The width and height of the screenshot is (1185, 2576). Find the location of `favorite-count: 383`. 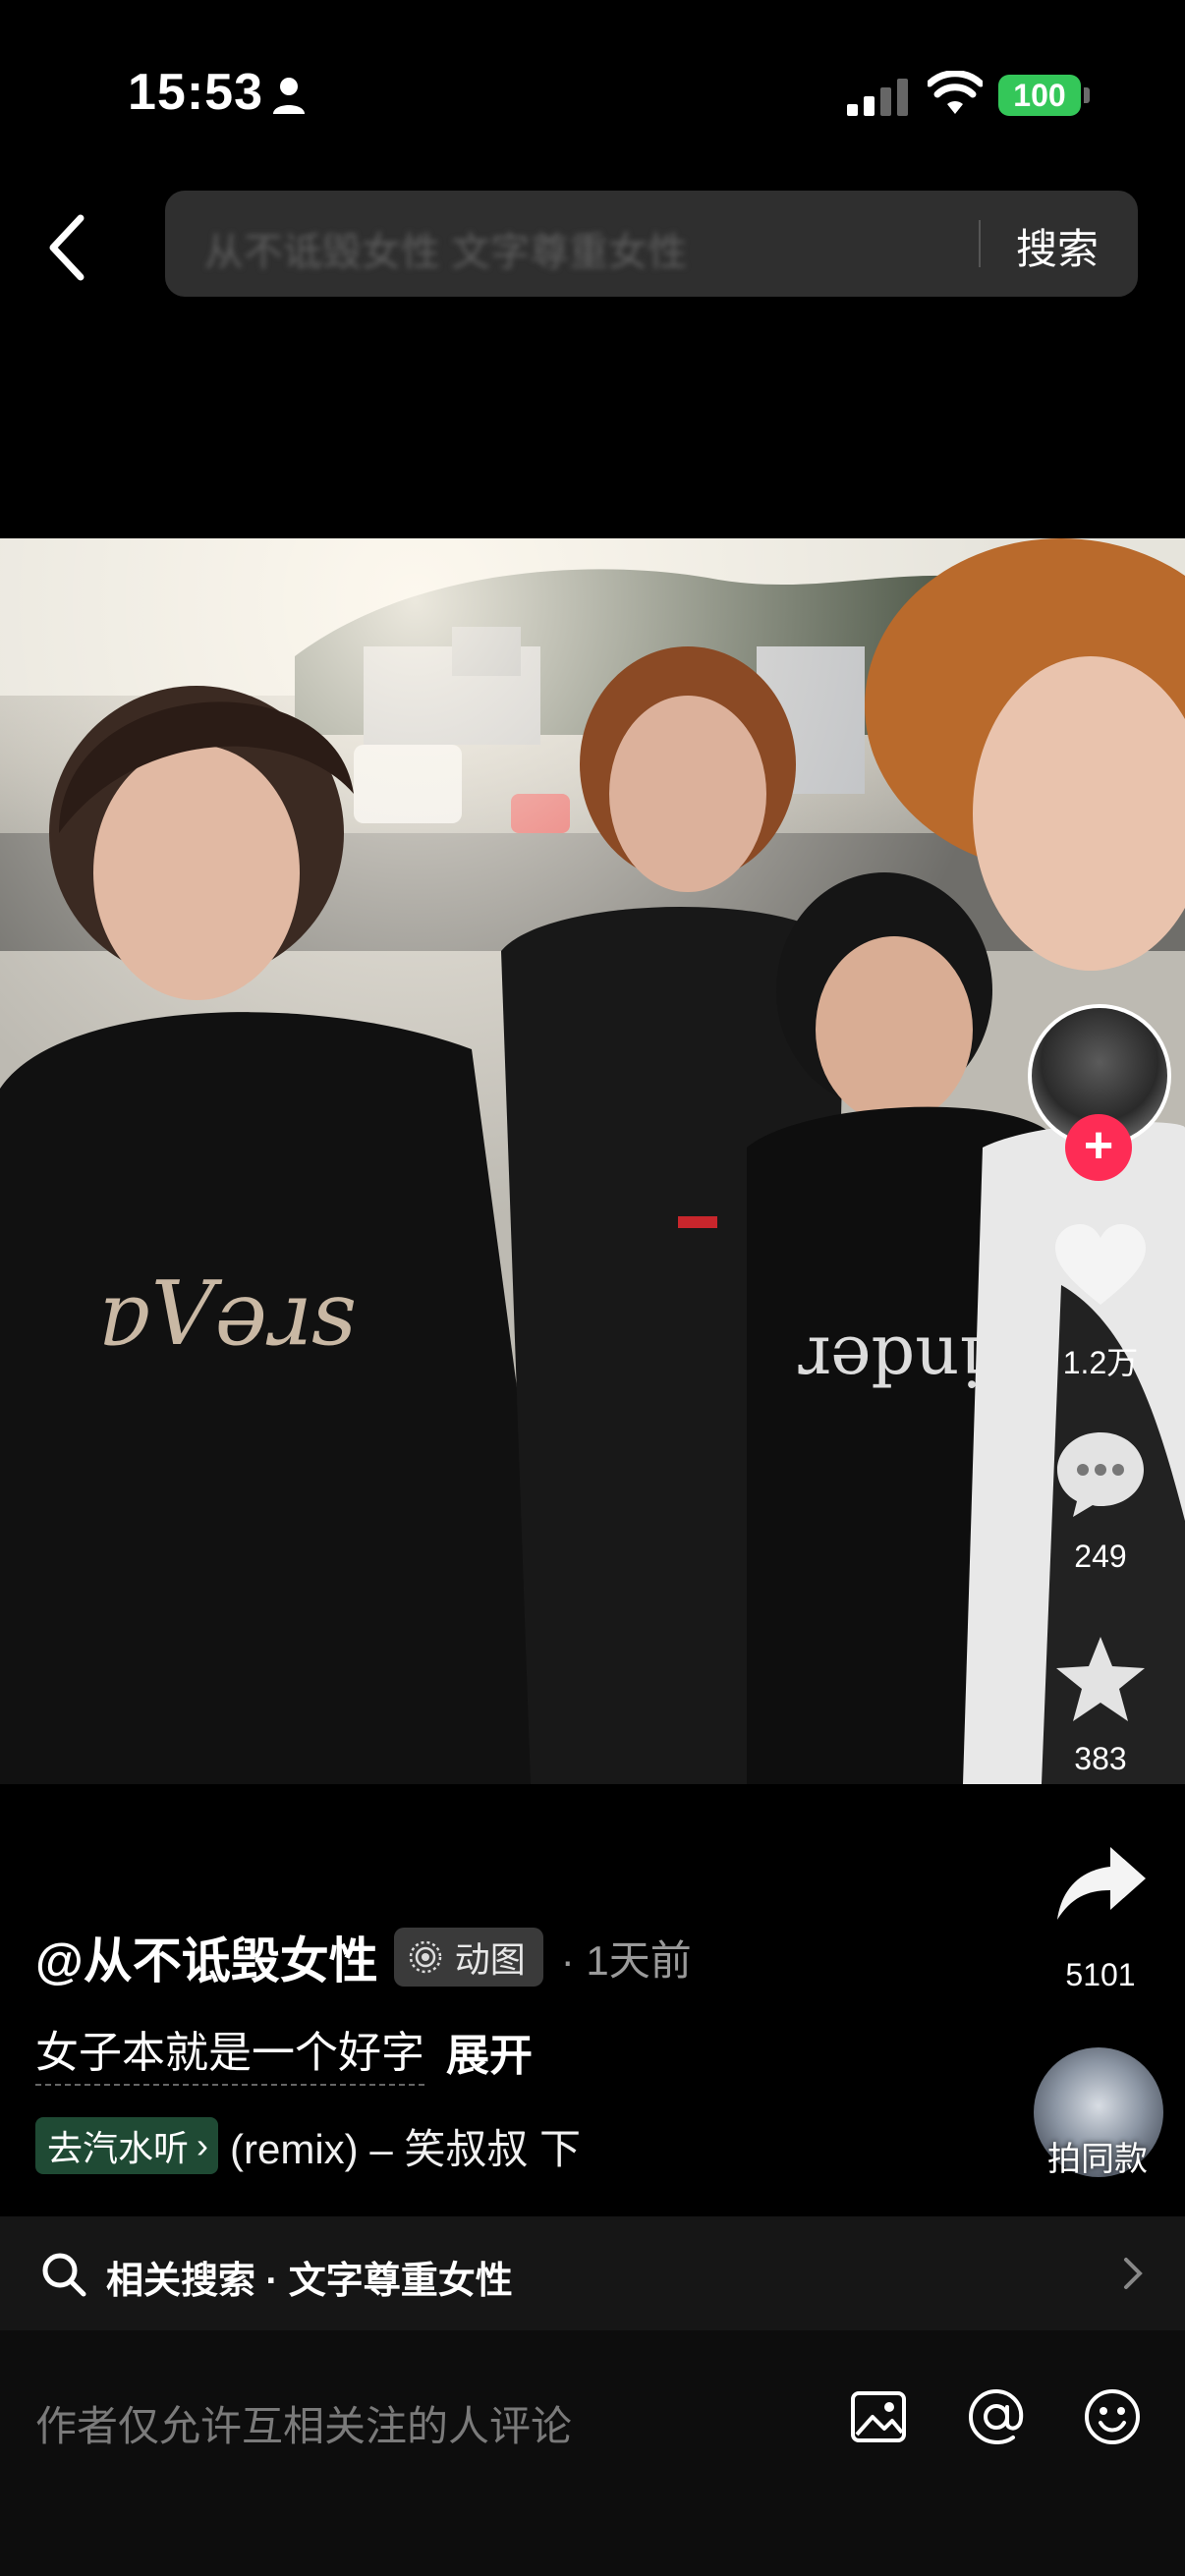

favorite-count: 383 is located at coordinates (1100, 1758).